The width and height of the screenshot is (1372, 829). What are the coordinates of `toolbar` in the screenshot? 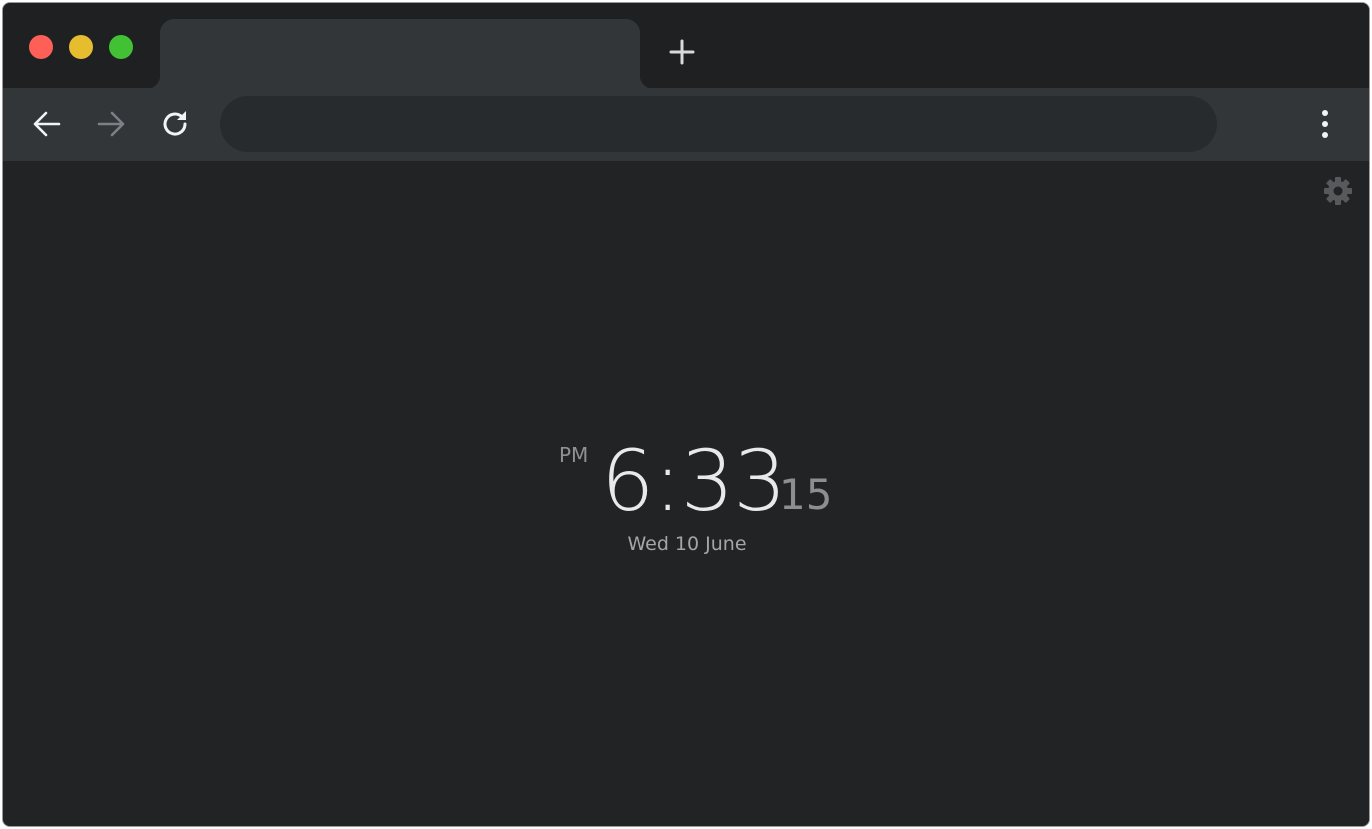 It's located at (686, 124).